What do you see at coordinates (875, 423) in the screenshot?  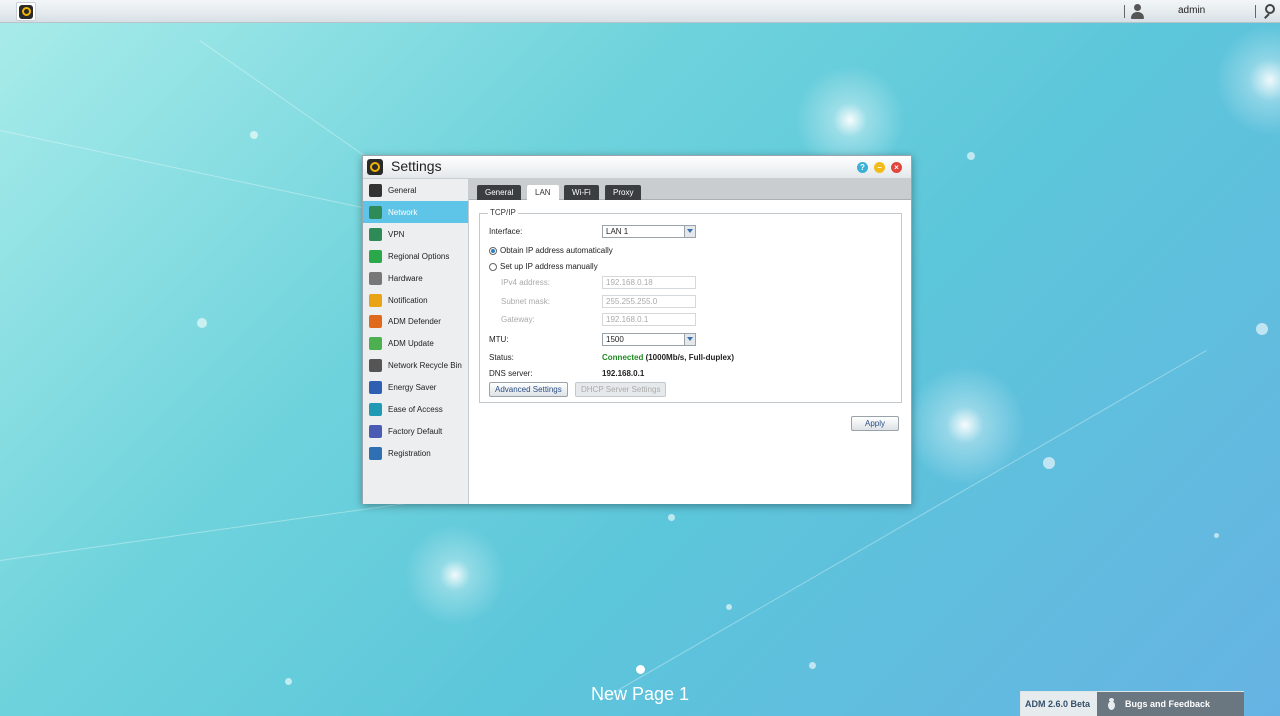 I see `apply-button: Apply` at bounding box center [875, 423].